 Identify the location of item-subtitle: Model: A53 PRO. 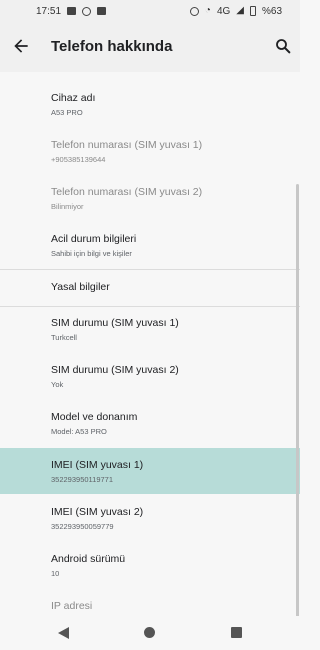
(79, 431).